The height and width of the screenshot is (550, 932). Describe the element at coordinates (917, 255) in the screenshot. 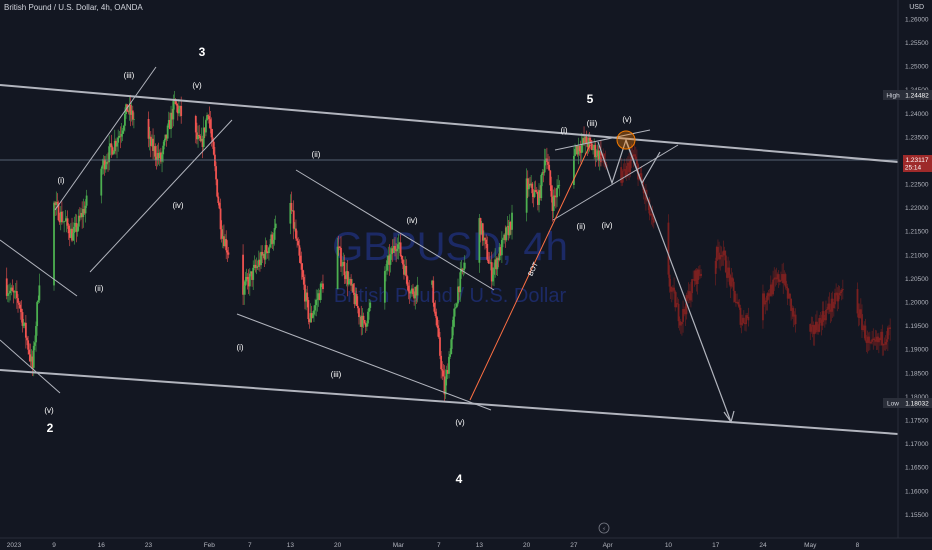

I see `price-tick-label: 1.21000` at that location.